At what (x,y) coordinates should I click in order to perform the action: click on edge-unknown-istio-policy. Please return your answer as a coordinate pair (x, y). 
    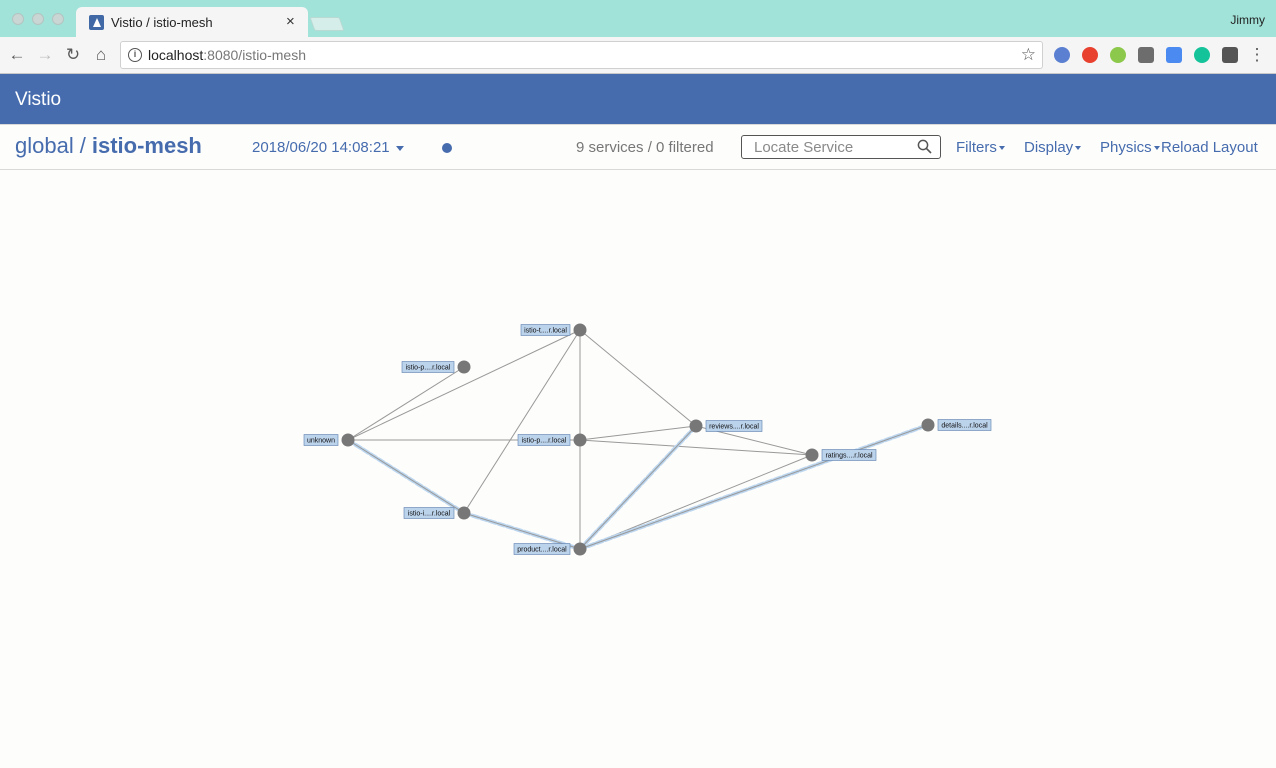
    Looking at the image, I should click on (406, 403).